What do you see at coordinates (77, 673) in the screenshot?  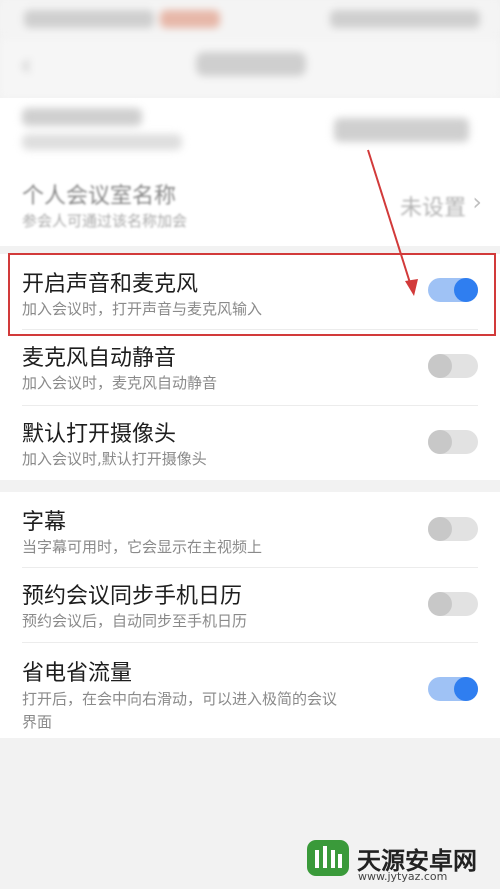 I see `setting-title: 省电省流量` at bounding box center [77, 673].